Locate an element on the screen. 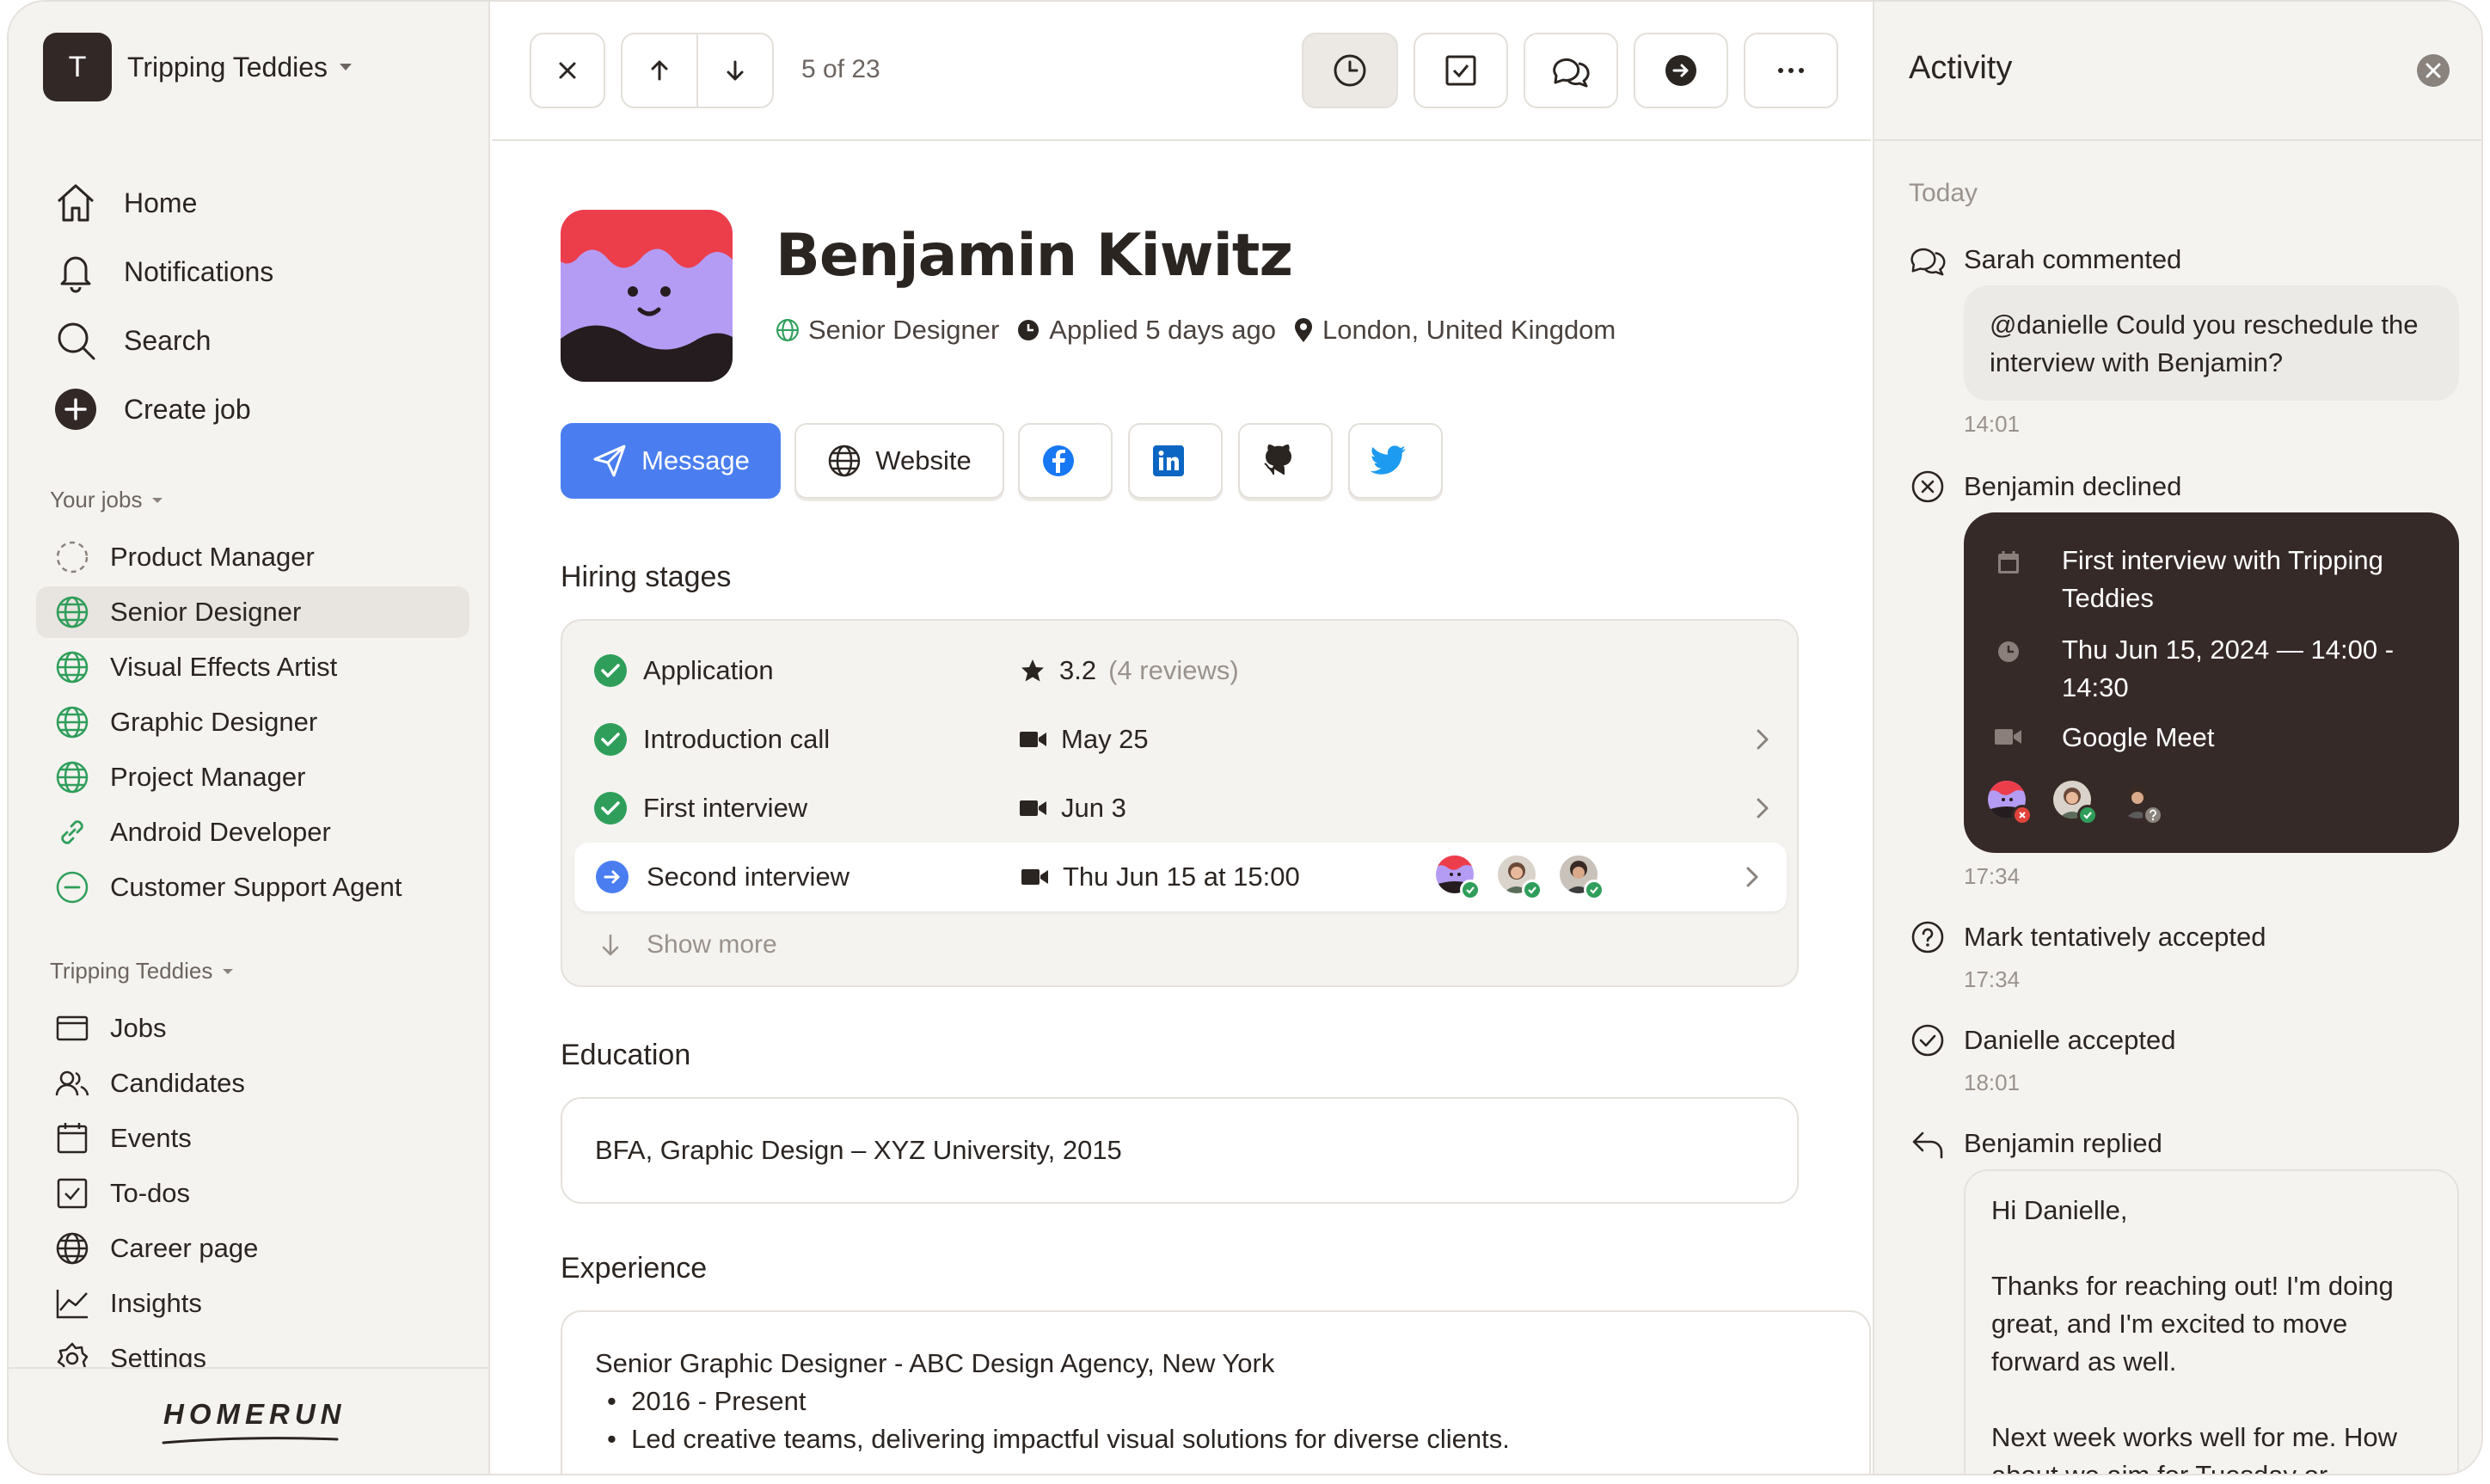 This screenshot has height=1484, width=2490. nav-home: Home is located at coordinates (125, 203).